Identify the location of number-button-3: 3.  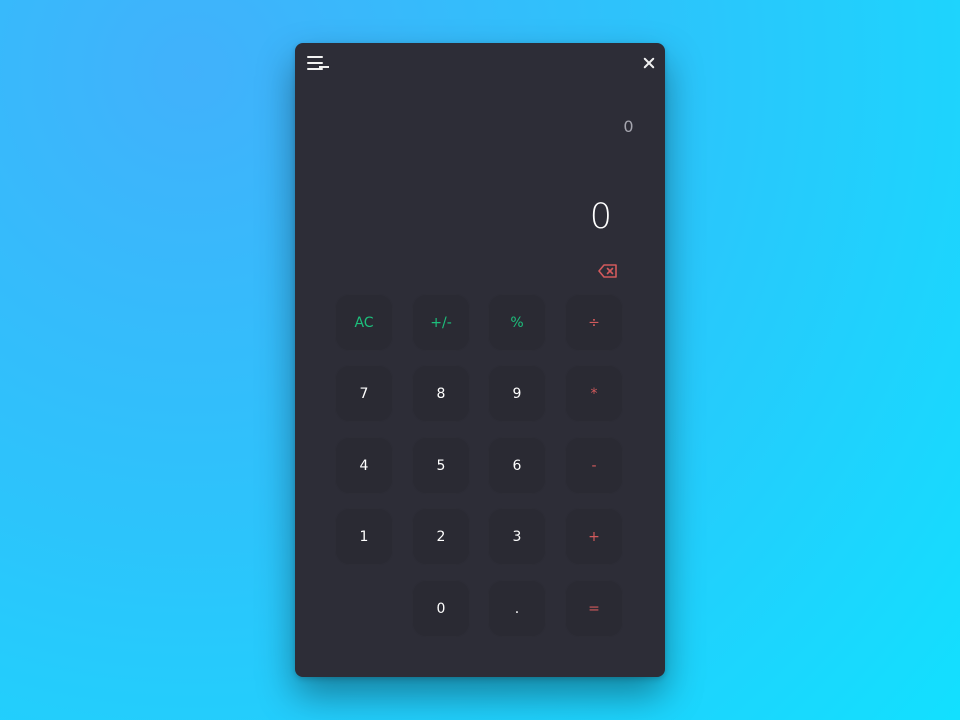
(517, 536).